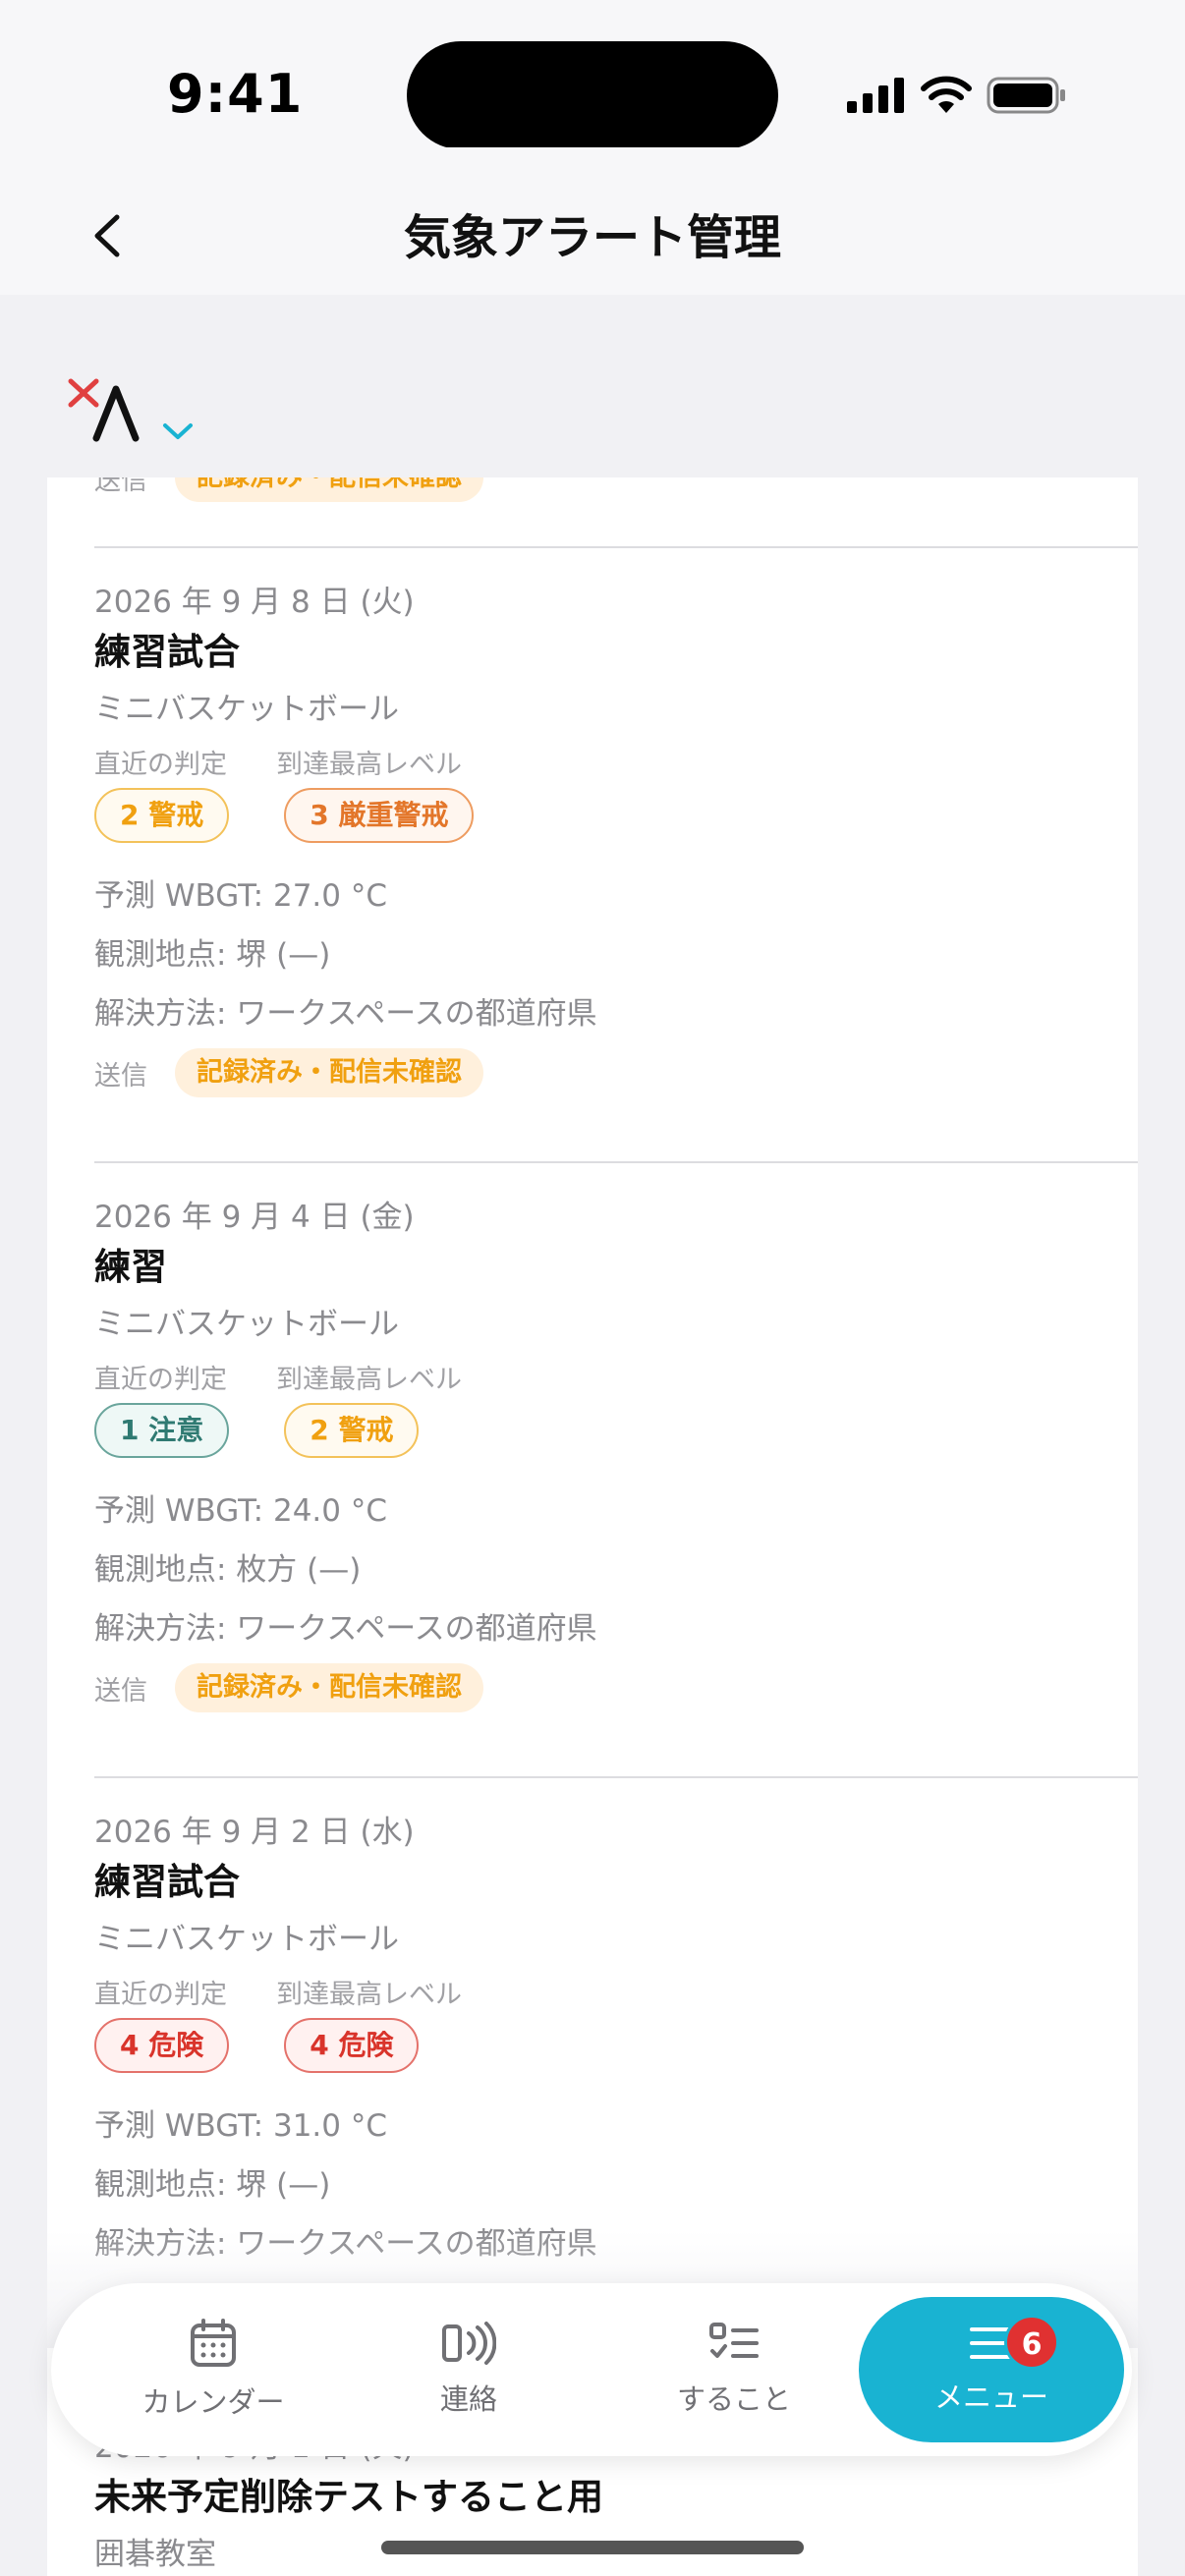 The height and width of the screenshot is (2576, 1185). I want to click on home-indicator, so click(592, 2547).